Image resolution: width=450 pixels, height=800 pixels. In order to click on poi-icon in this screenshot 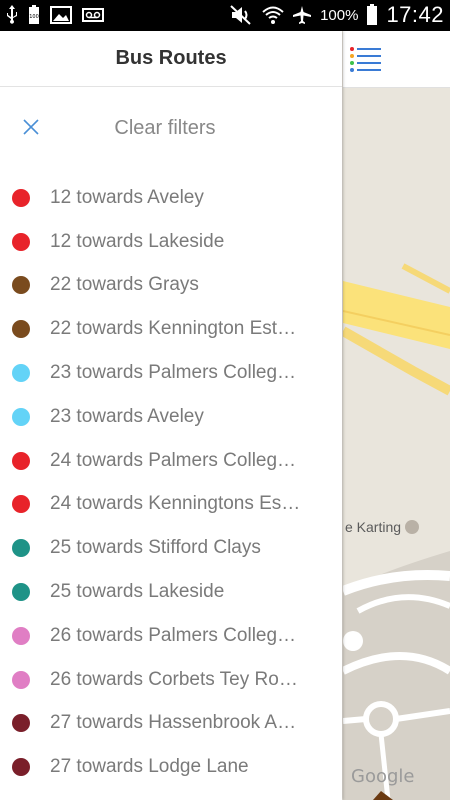, I will do `click(412, 527)`.